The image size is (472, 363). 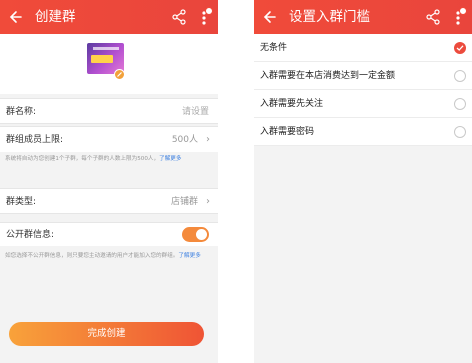 What do you see at coordinates (109, 201) in the screenshot?
I see `group-type-row: 群类型: 店铺群 ›` at bounding box center [109, 201].